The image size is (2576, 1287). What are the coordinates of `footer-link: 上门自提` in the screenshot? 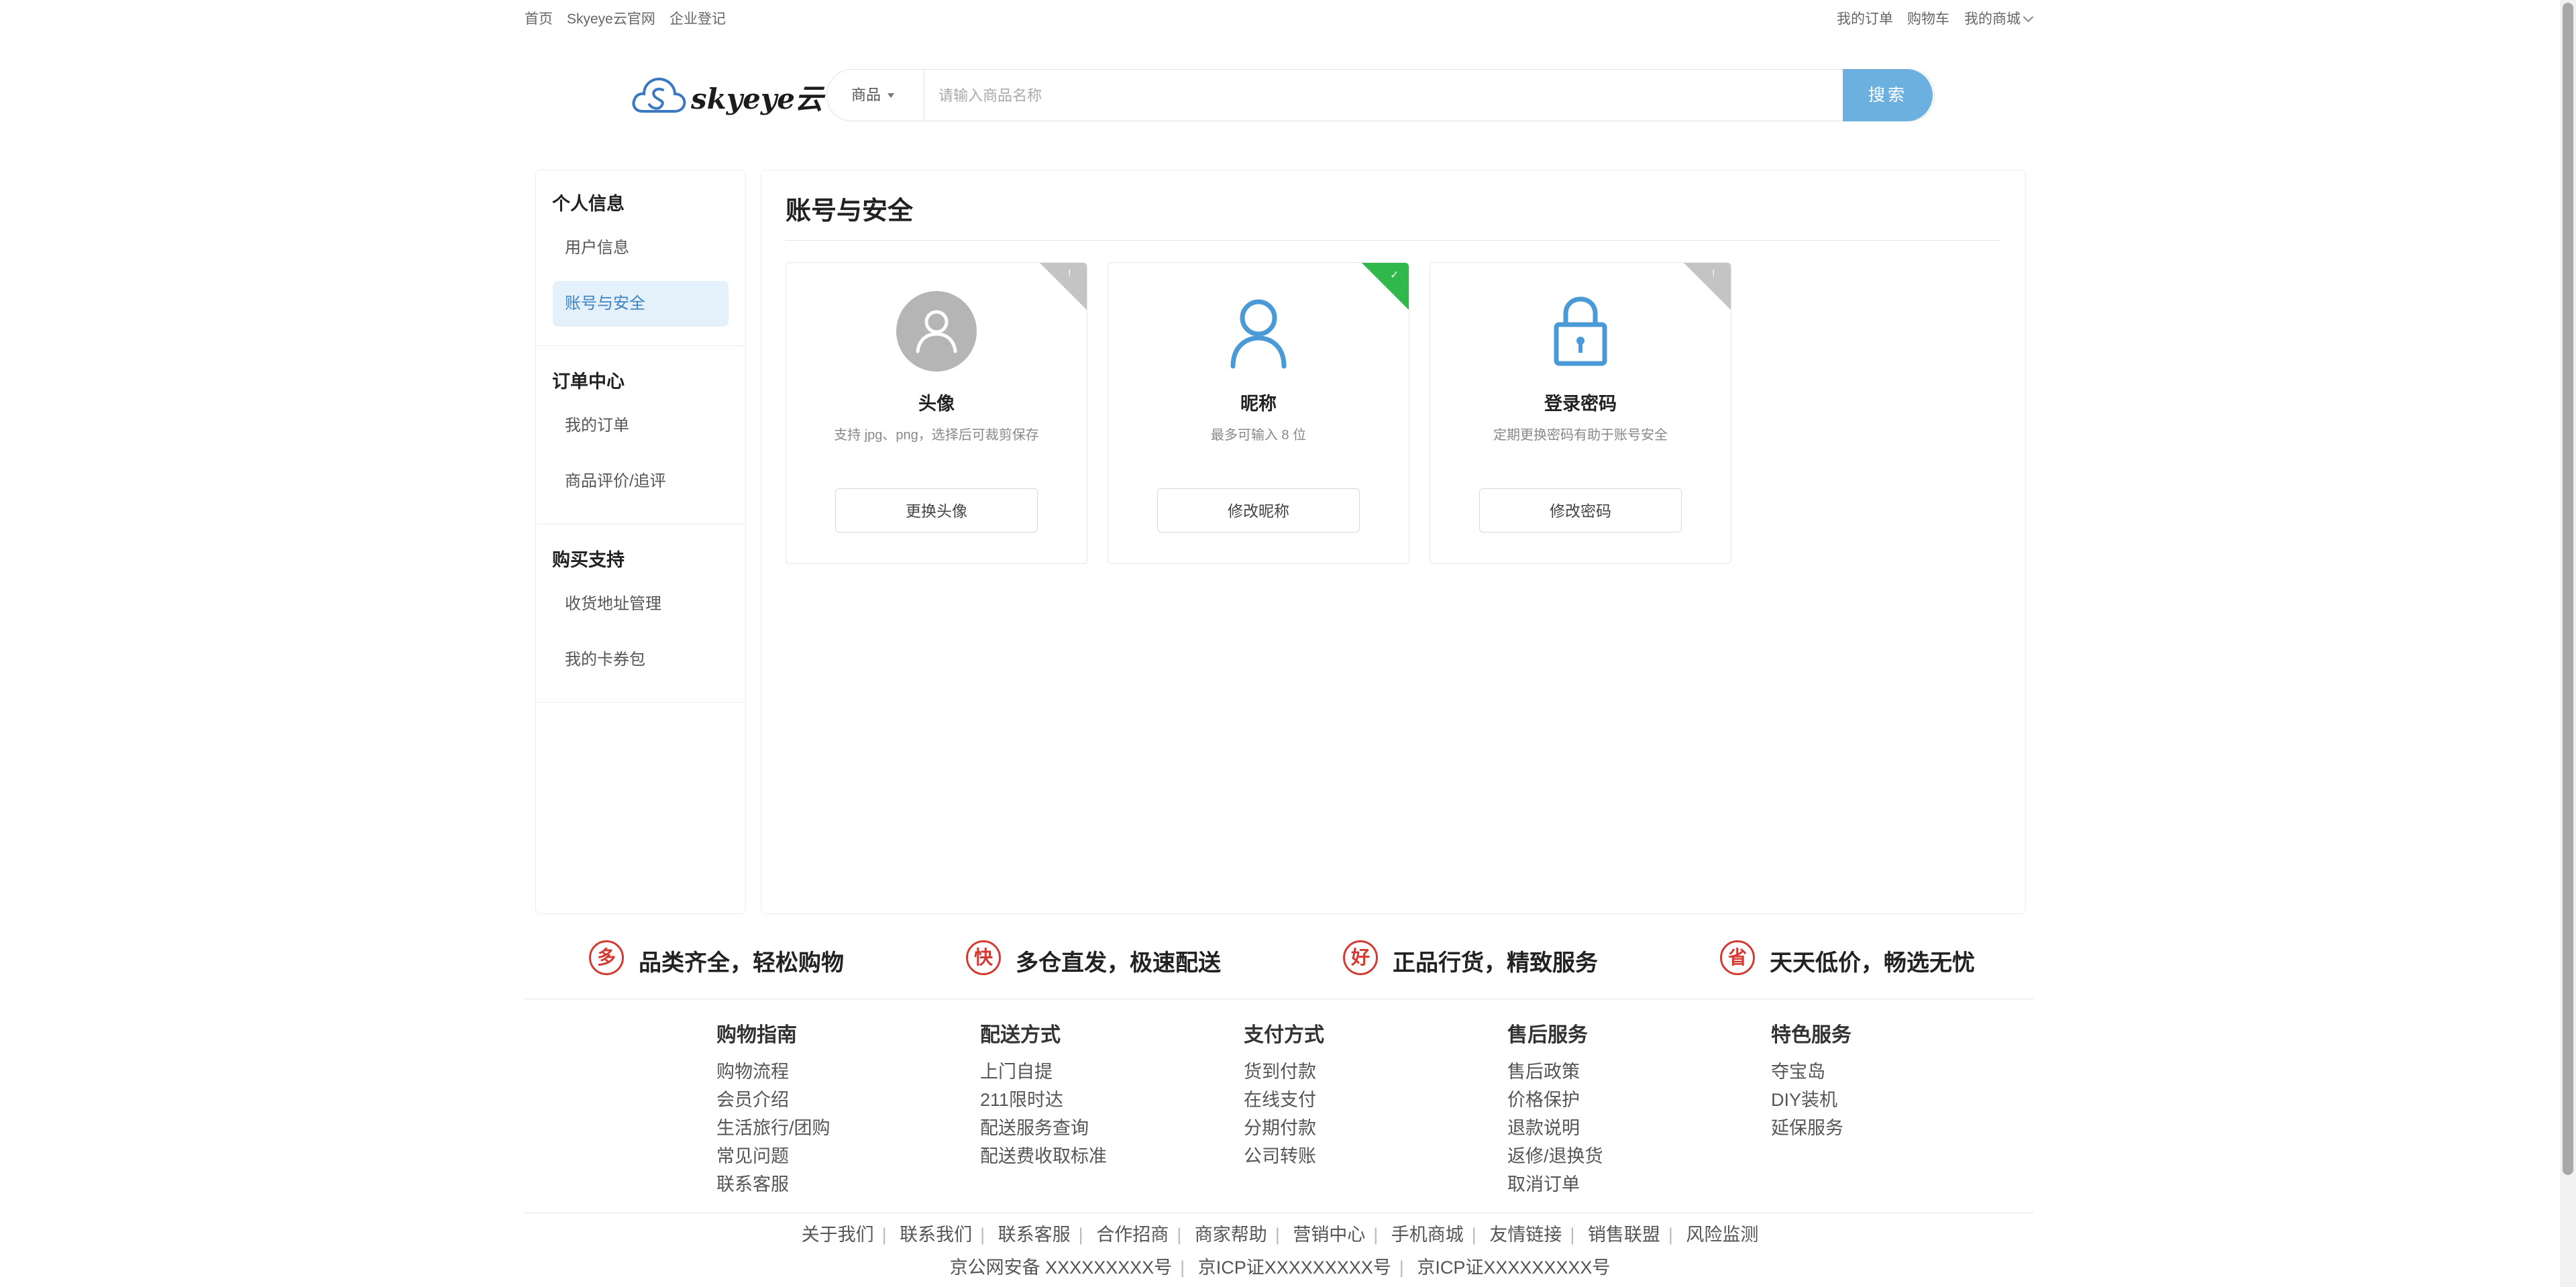 It's located at (1016, 1070).